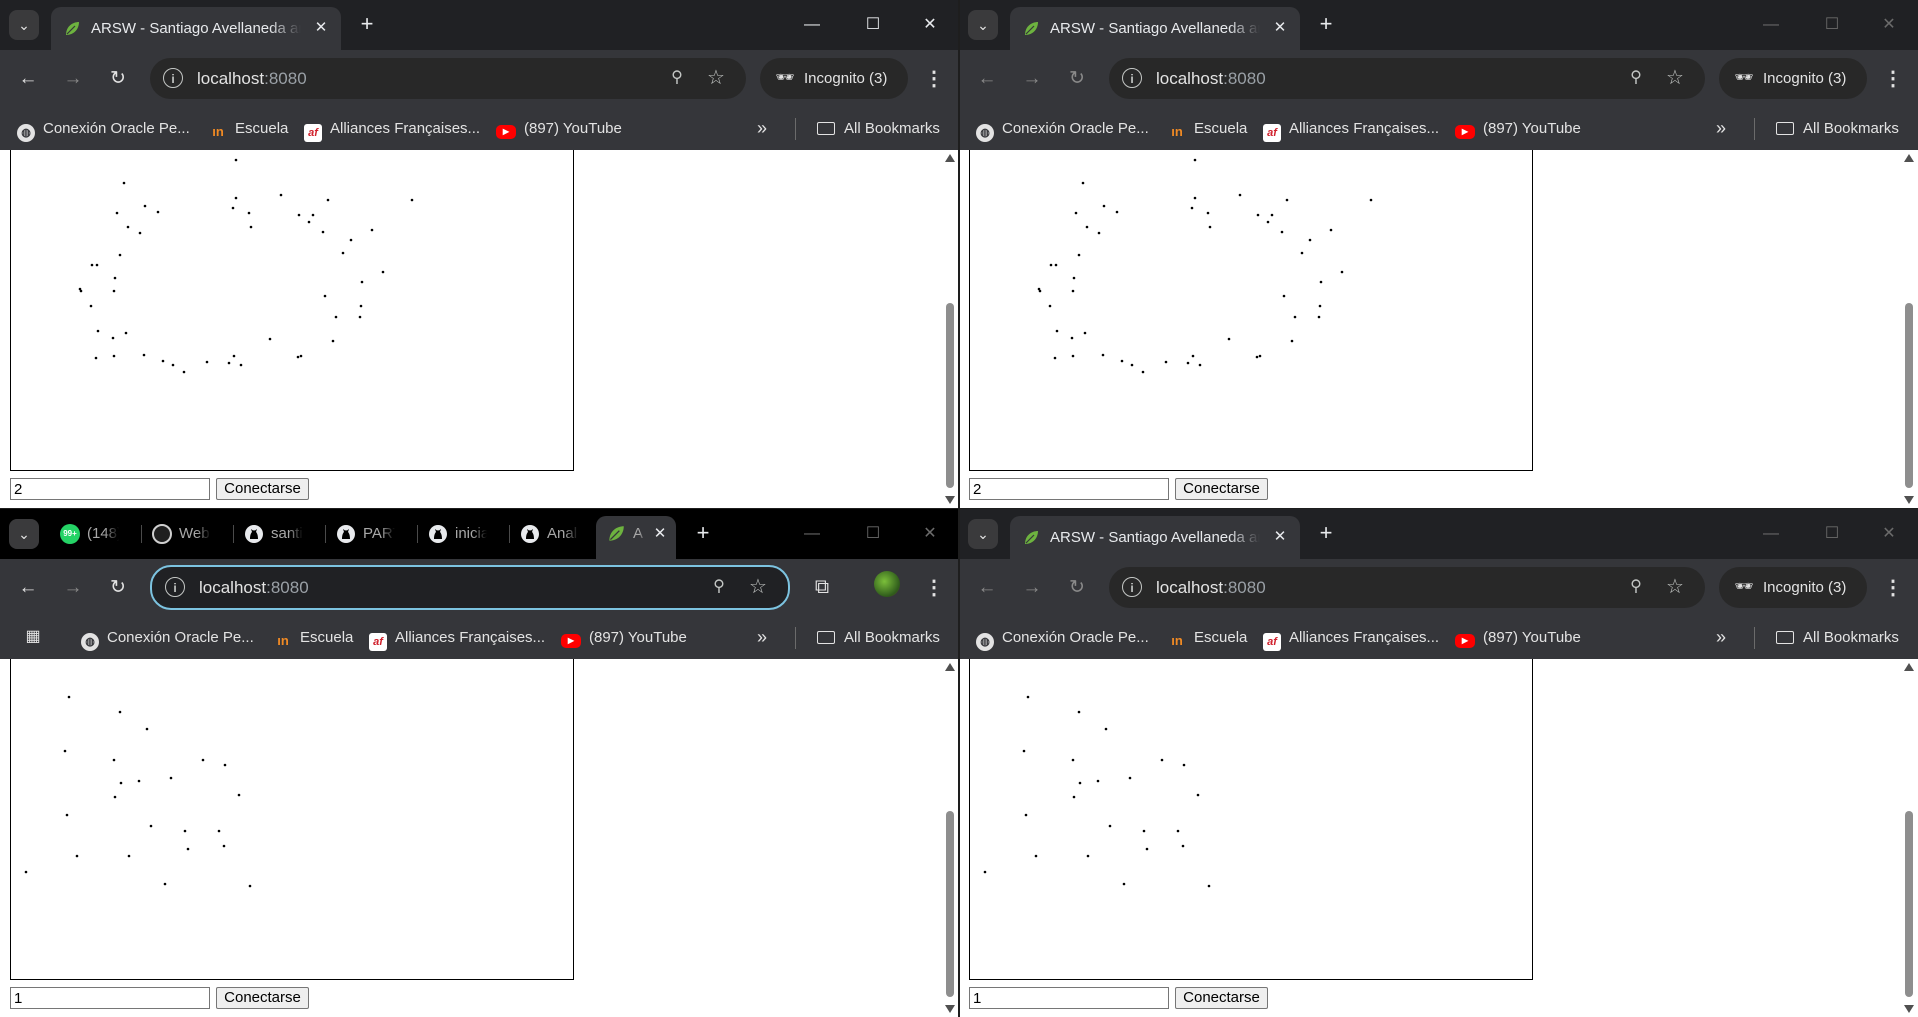  I want to click on tab-arsw-active: A ✕, so click(636, 537).